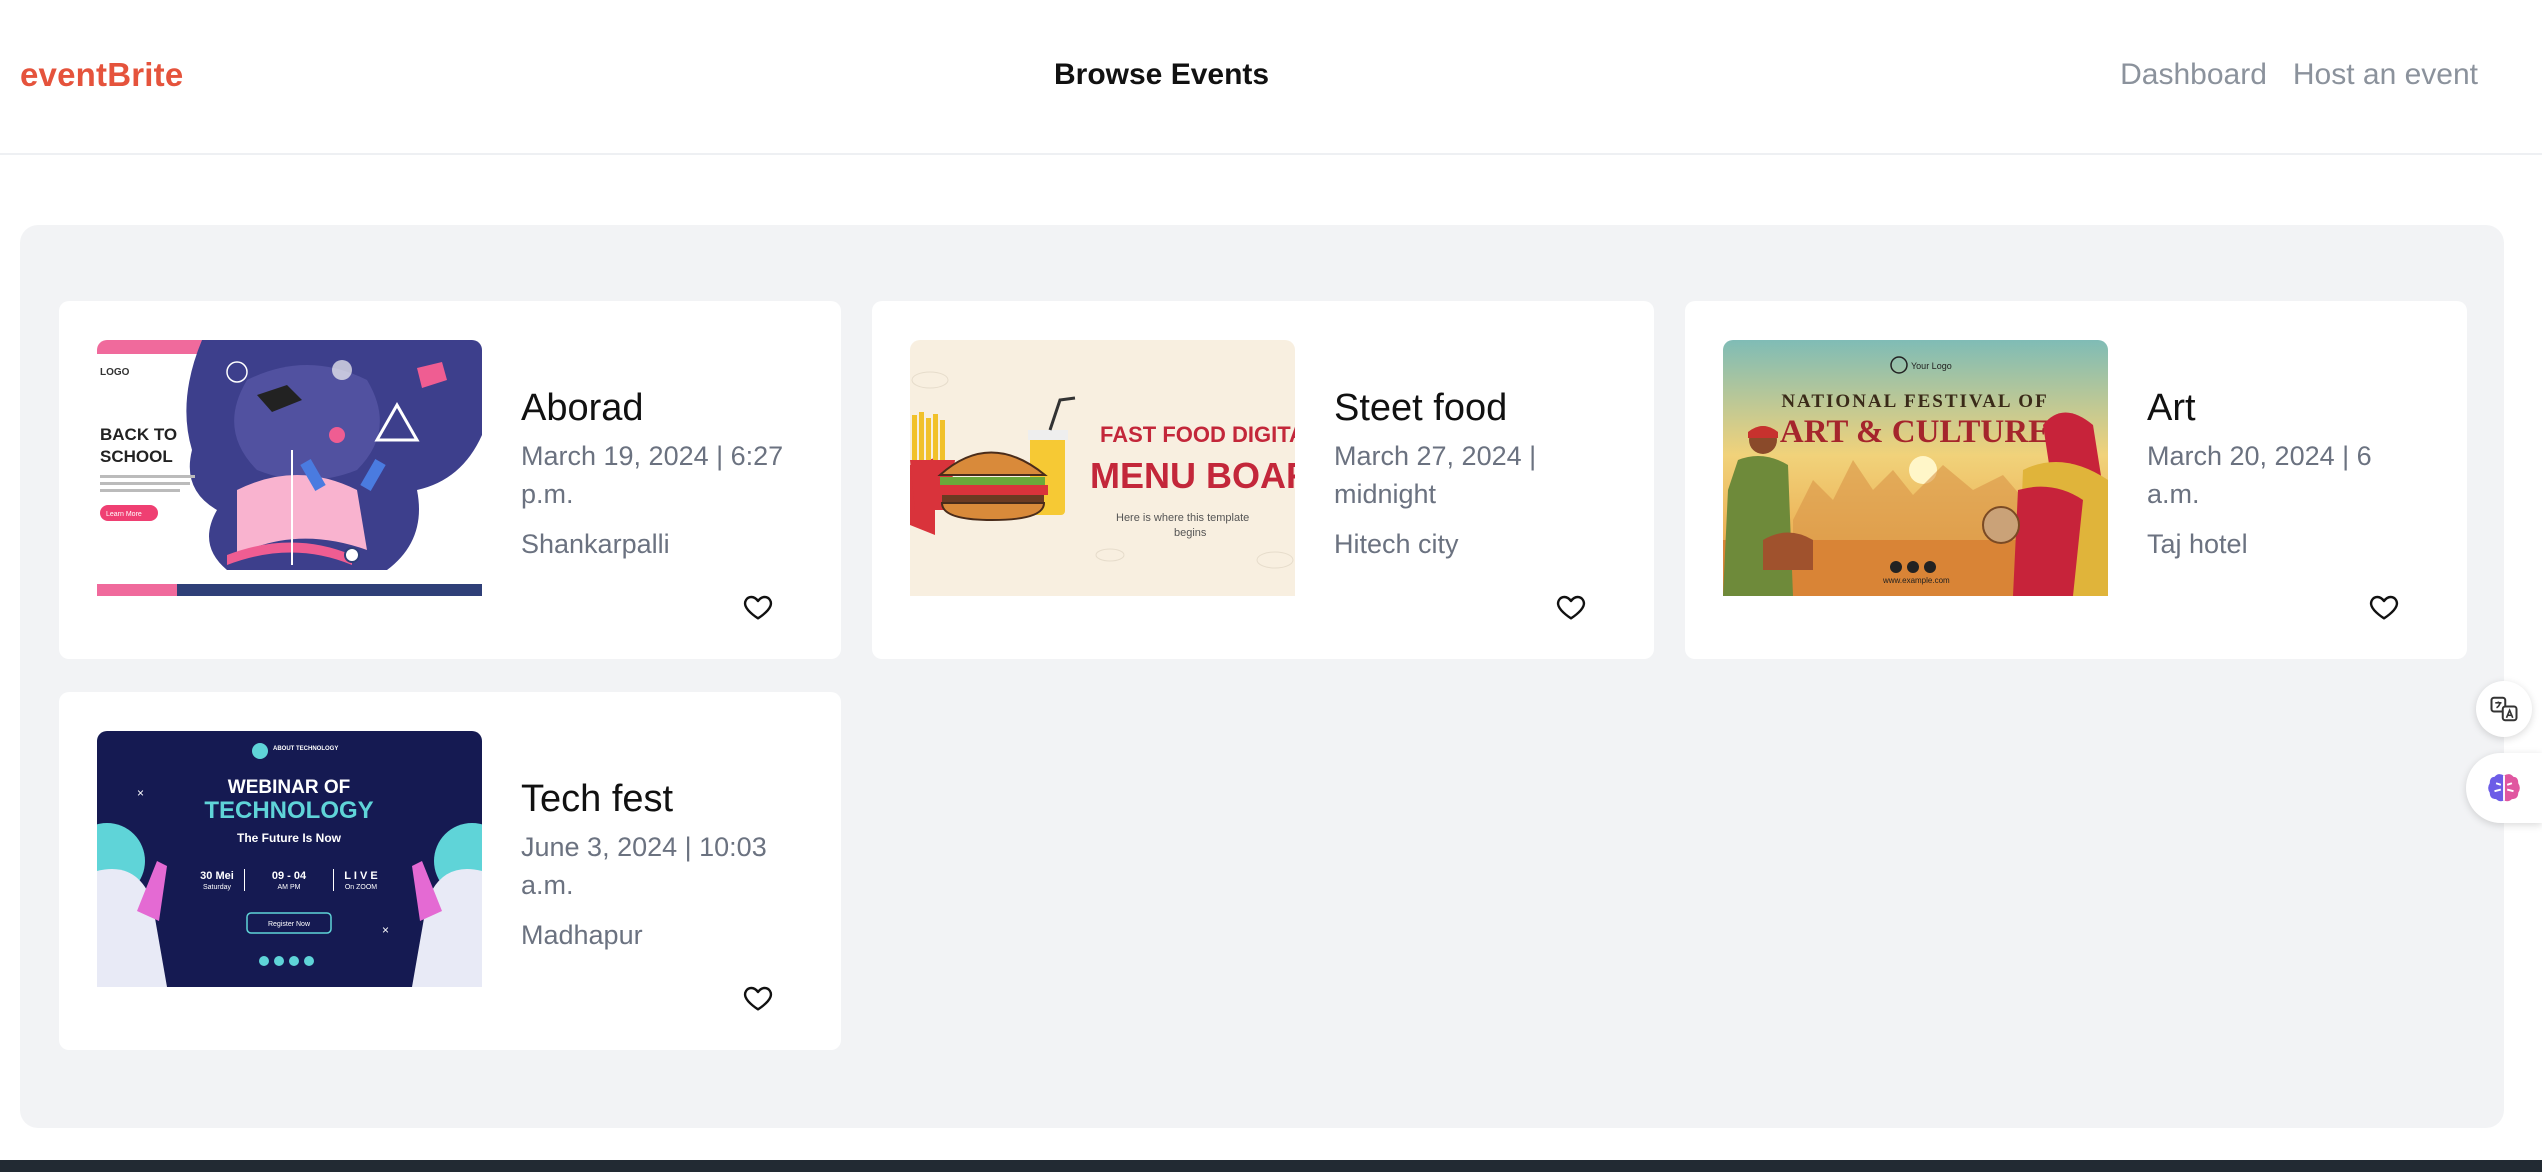 This screenshot has height=1172, width=2542. Describe the element at coordinates (2385, 75) in the screenshot. I see `nav-host-event-link: Host an event` at that location.